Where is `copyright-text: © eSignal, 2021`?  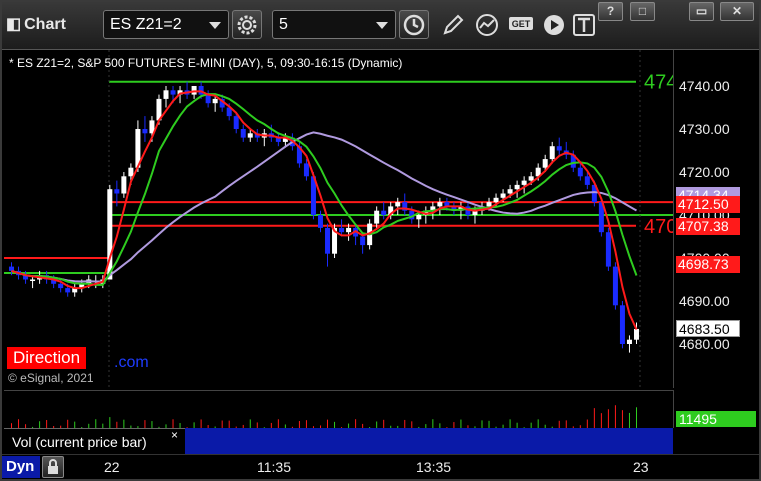 copyright-text: © eSignal, 2021 is located at coordinates (51, 378).